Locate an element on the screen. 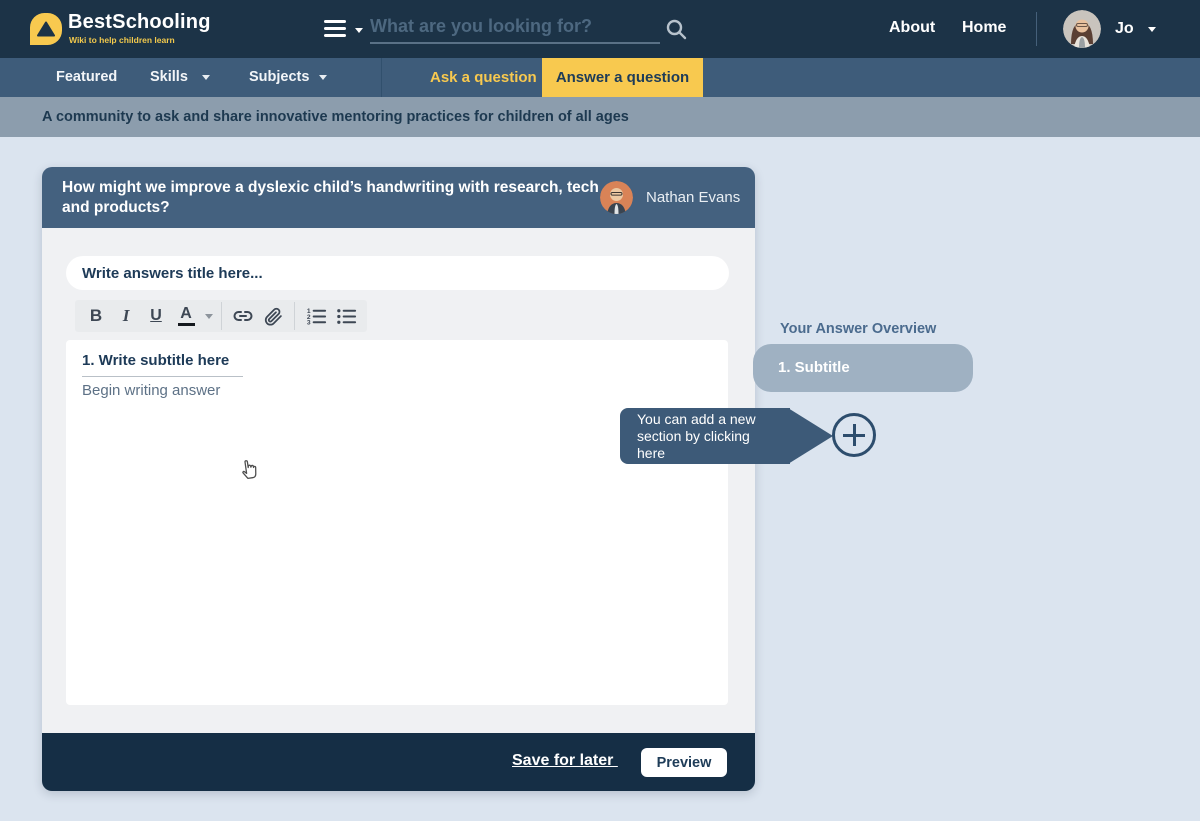 The width and height of the screenshot is (1200, 821). nav-divider is located at coordinates (381, 77).